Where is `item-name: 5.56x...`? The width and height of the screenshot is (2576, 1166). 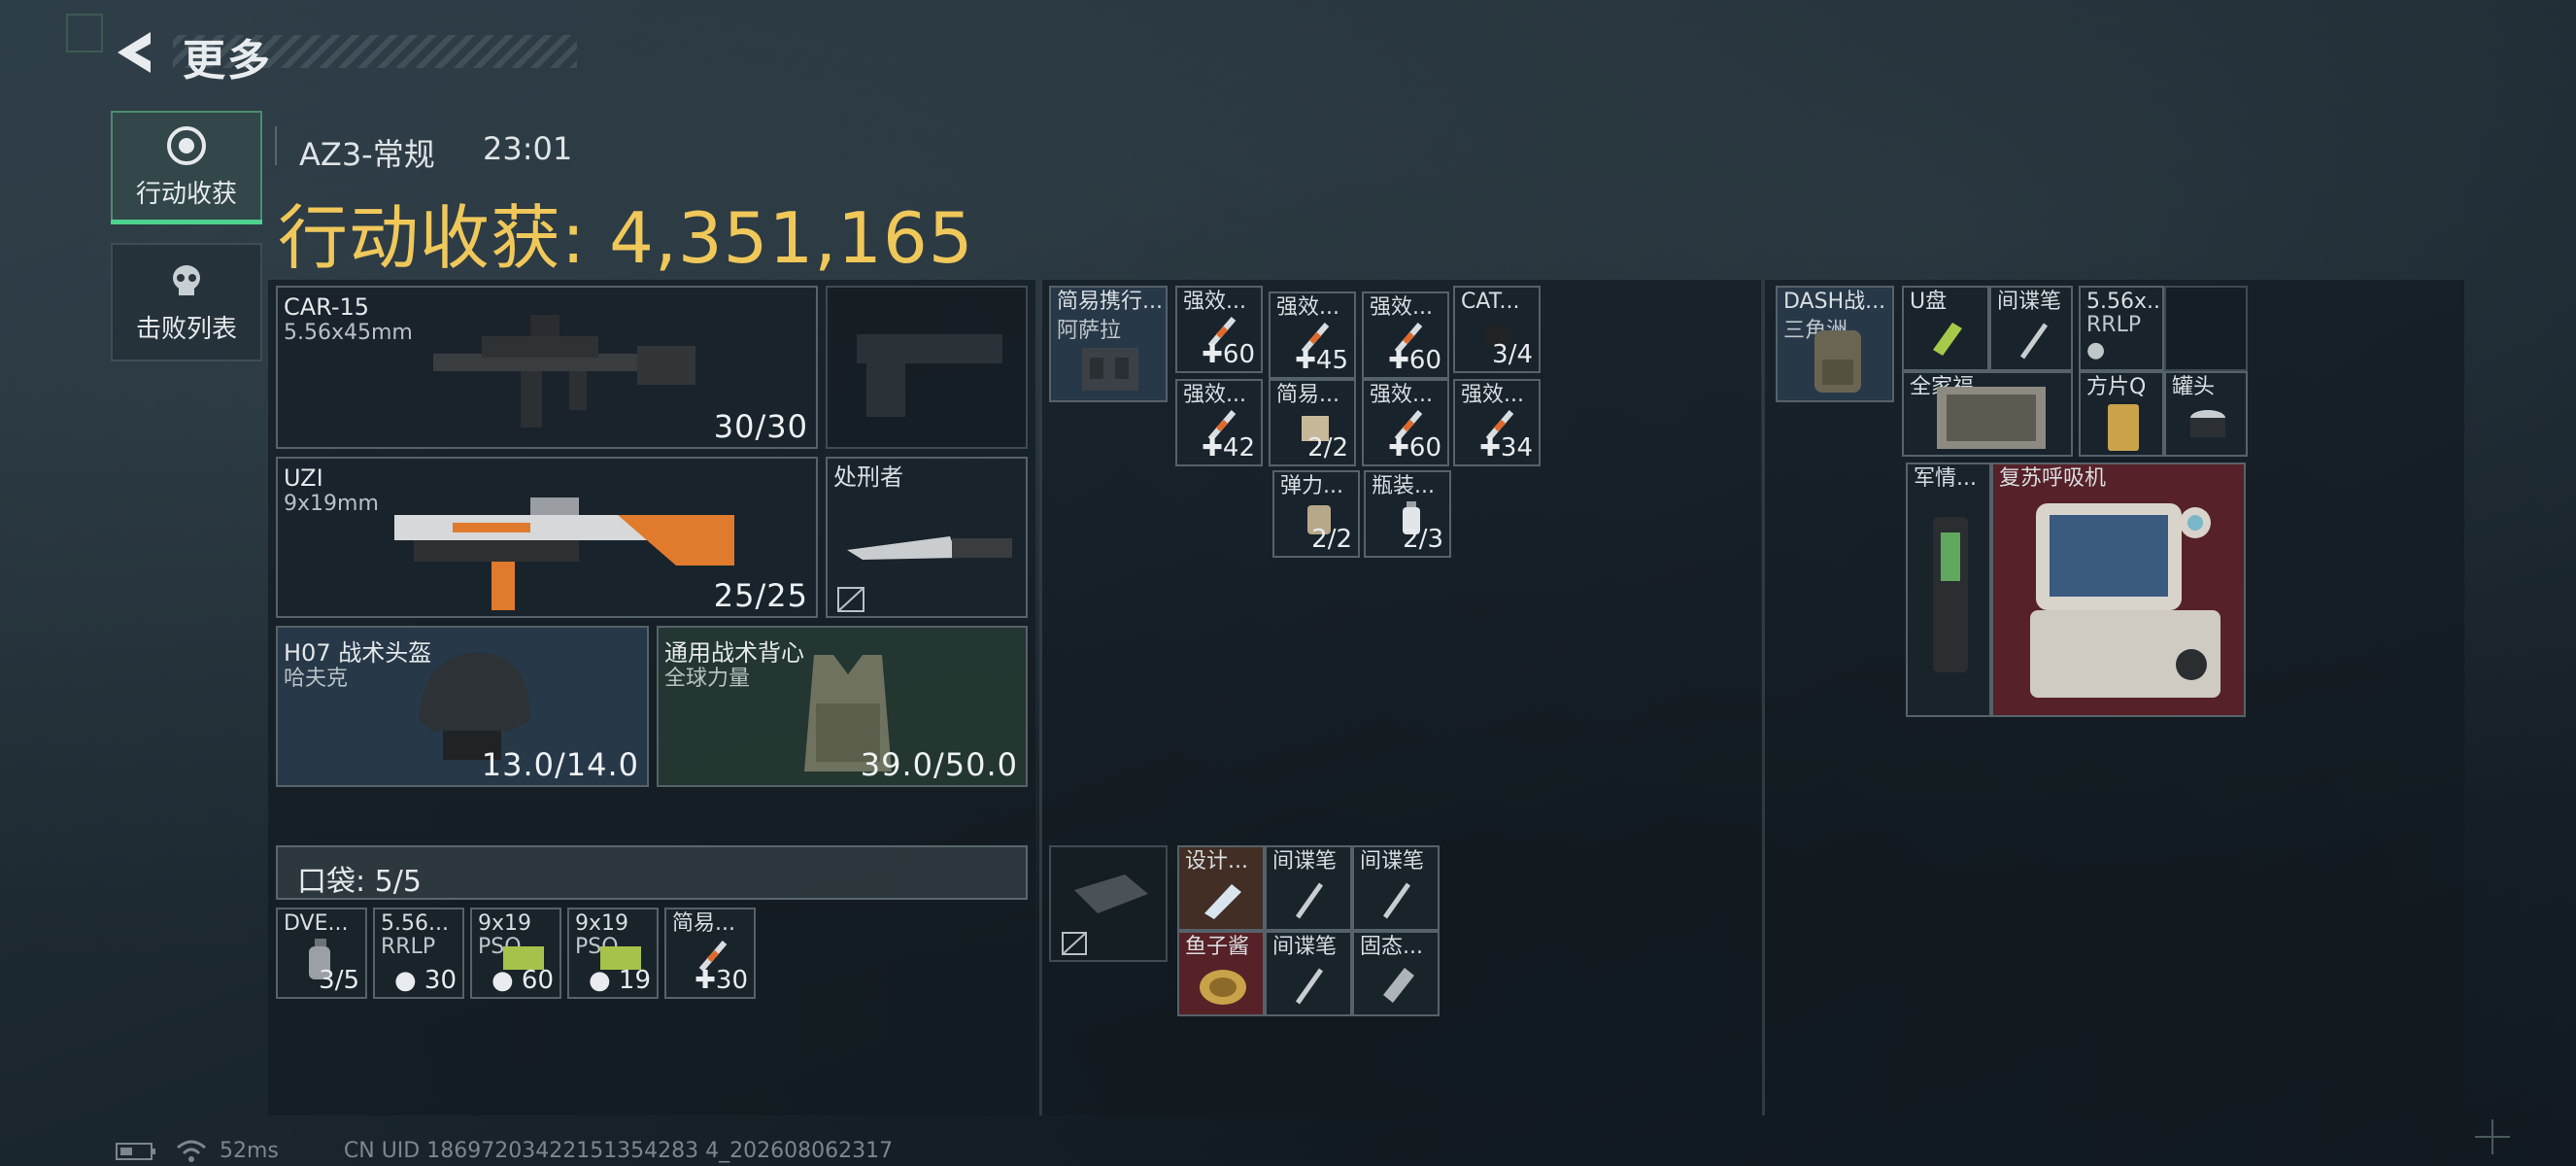 item-name: 5.56x... is located at coordinates (2125, 302).